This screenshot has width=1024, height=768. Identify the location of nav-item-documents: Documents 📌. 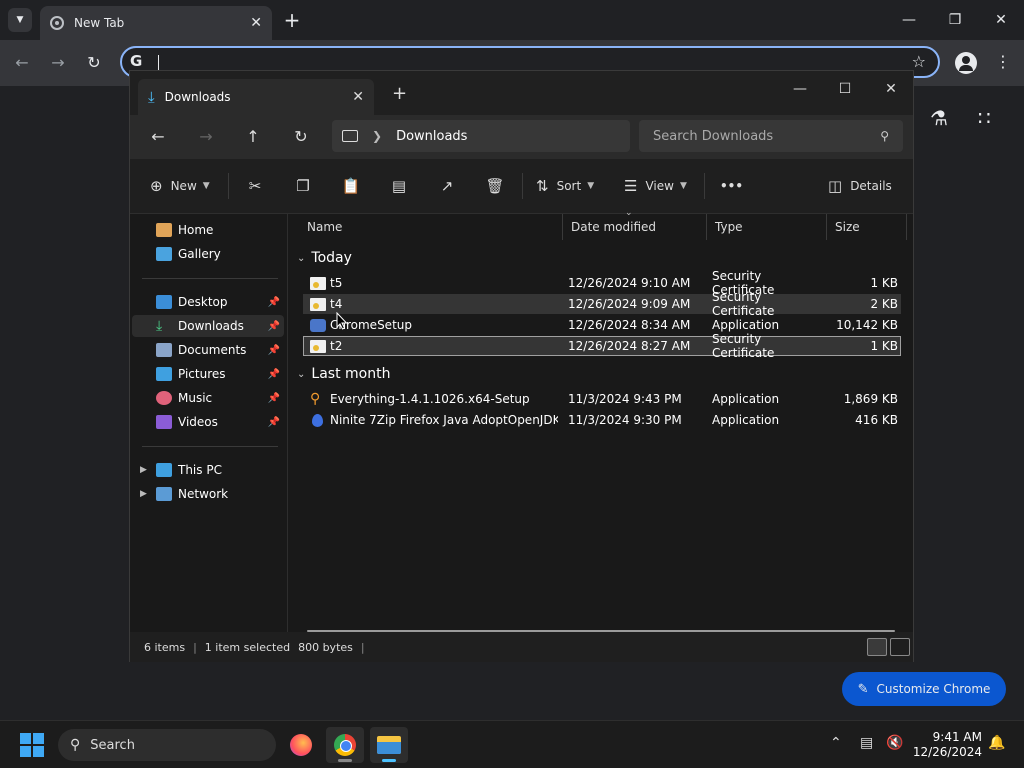
(208, 350).